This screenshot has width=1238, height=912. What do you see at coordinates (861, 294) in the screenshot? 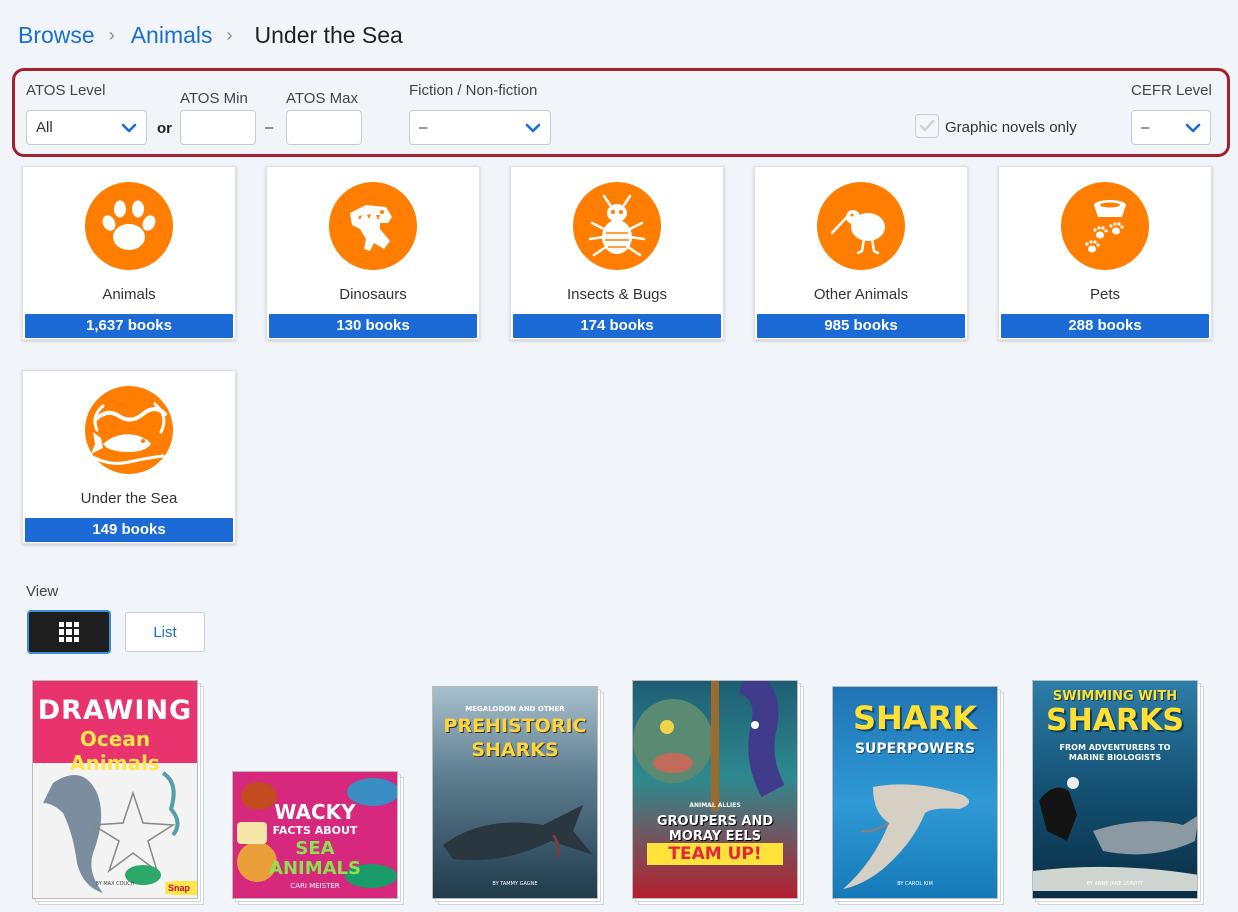
I see `category-name: Other Animals` at bounding box center [861, 294].